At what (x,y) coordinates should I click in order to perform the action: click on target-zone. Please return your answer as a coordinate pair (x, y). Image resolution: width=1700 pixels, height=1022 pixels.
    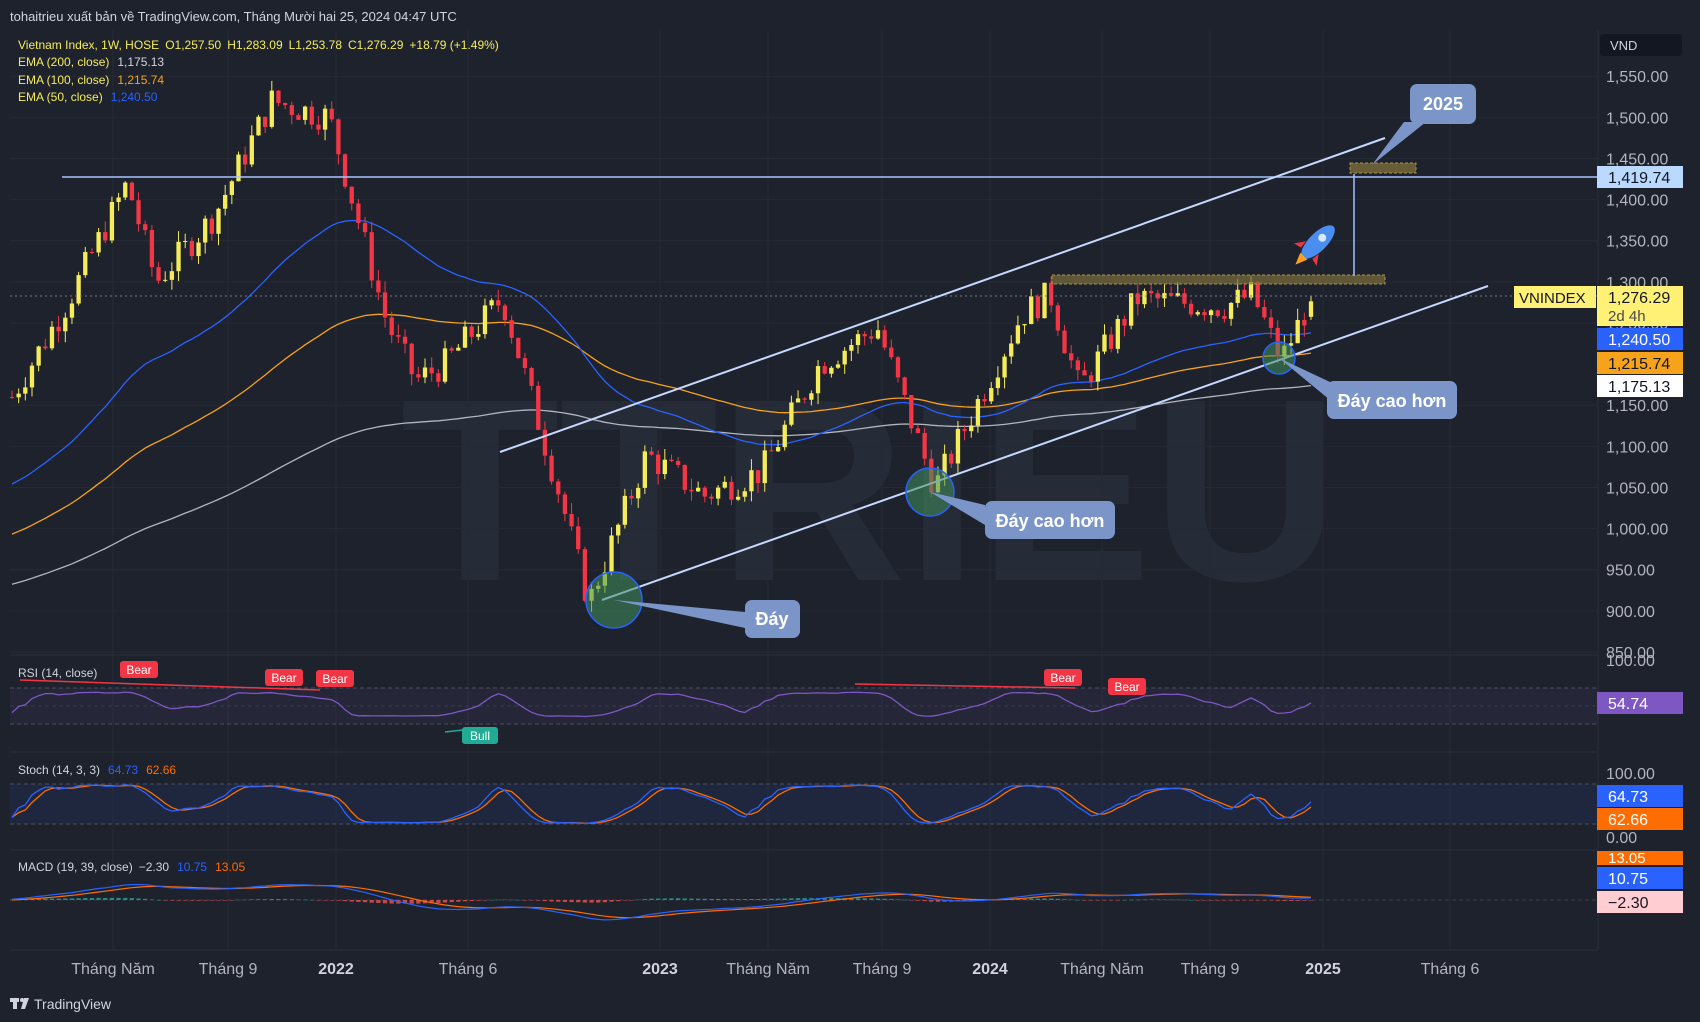
    Looking at the image, I should click on (1383, 168).